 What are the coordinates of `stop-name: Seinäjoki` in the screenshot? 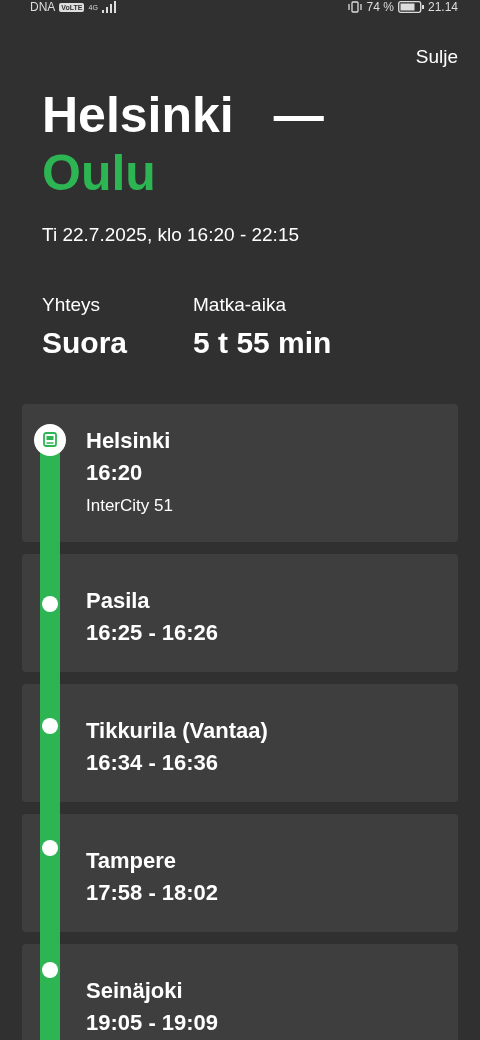 It's located at (135, 991).